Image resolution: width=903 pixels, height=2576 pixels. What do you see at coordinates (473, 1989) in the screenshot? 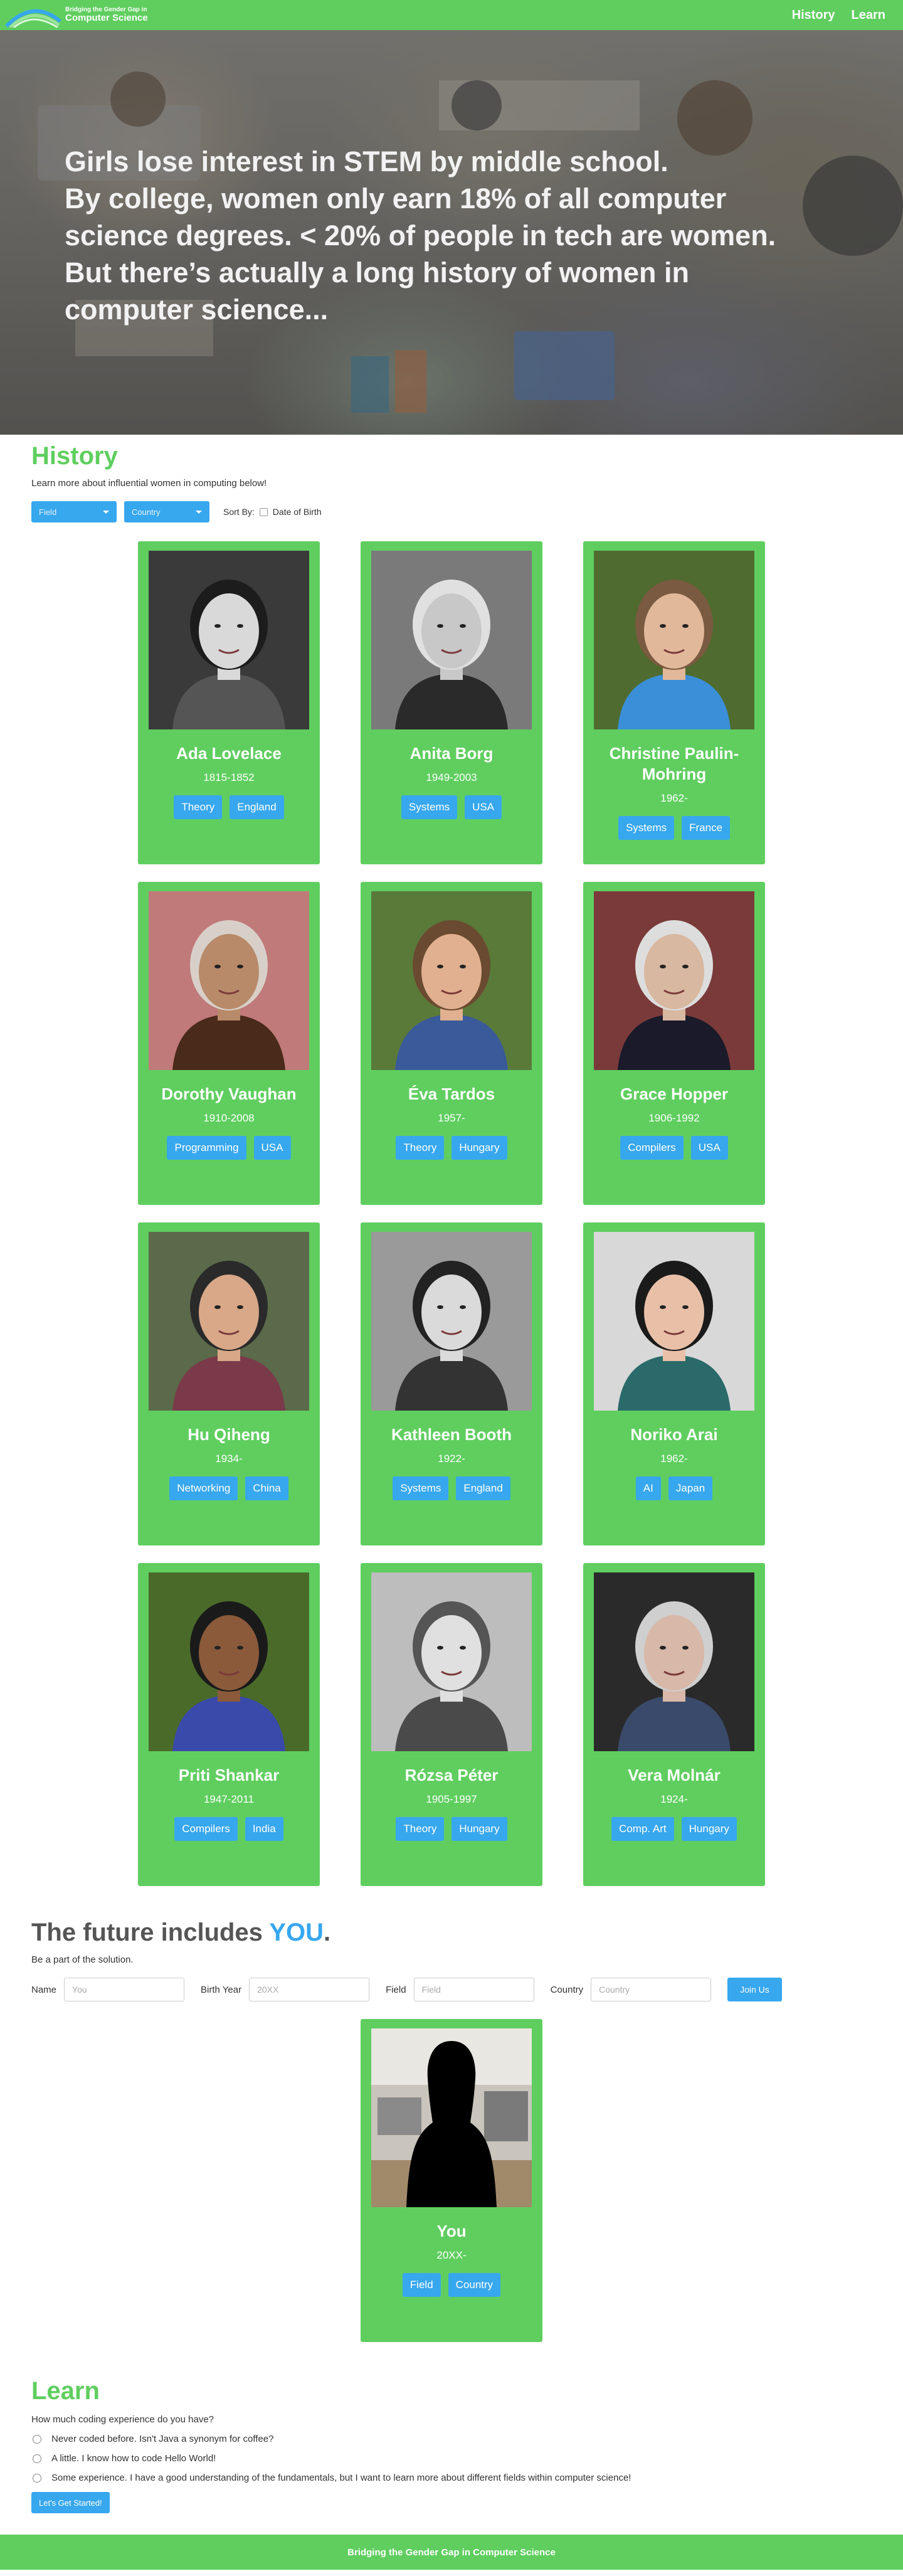
I see `field-input` at bounding box center [473, 1989].